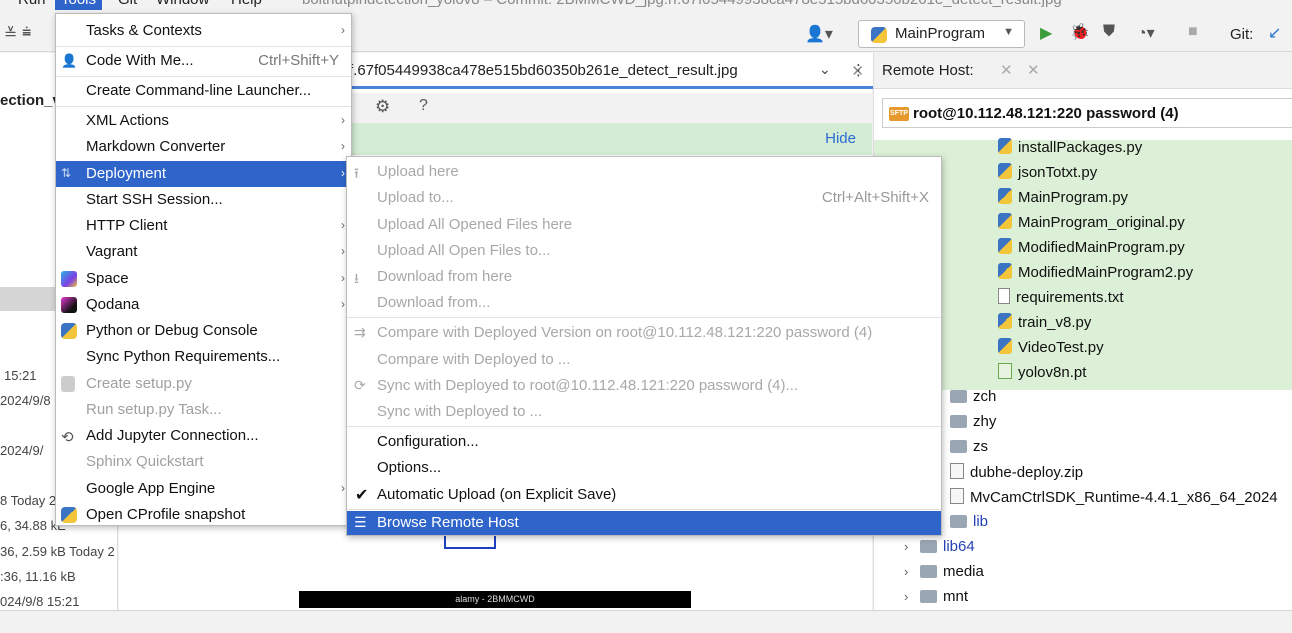  What do you see at coordinates (858, 70) in the screenshot?
I see `more-icon: ⋮` at bounding box center [858, 70].